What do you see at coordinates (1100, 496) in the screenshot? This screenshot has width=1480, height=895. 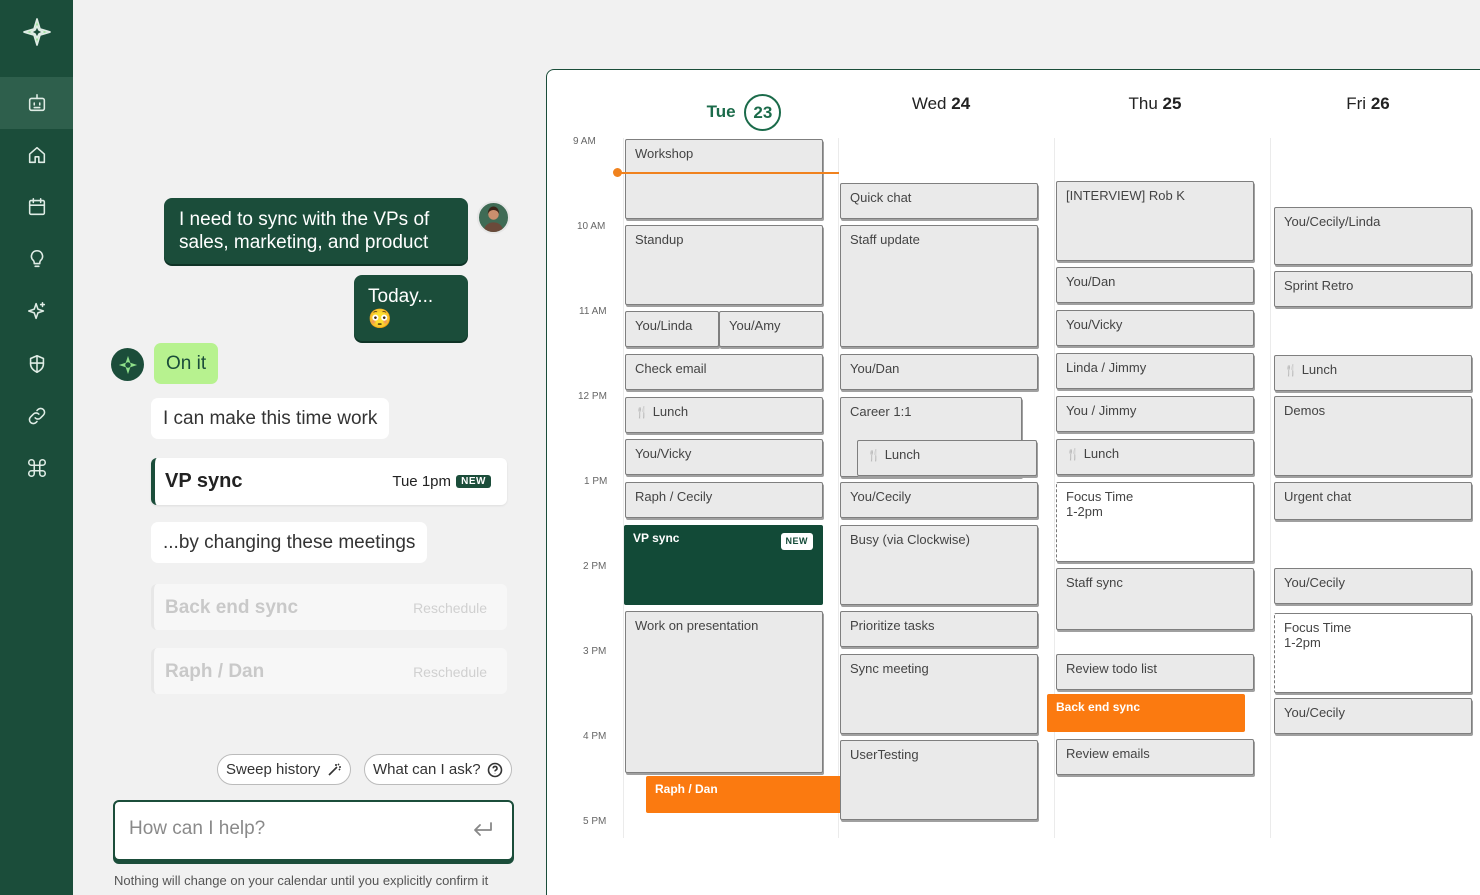 I see `event-title: Focus Time` at bounding box center [1100, 496].